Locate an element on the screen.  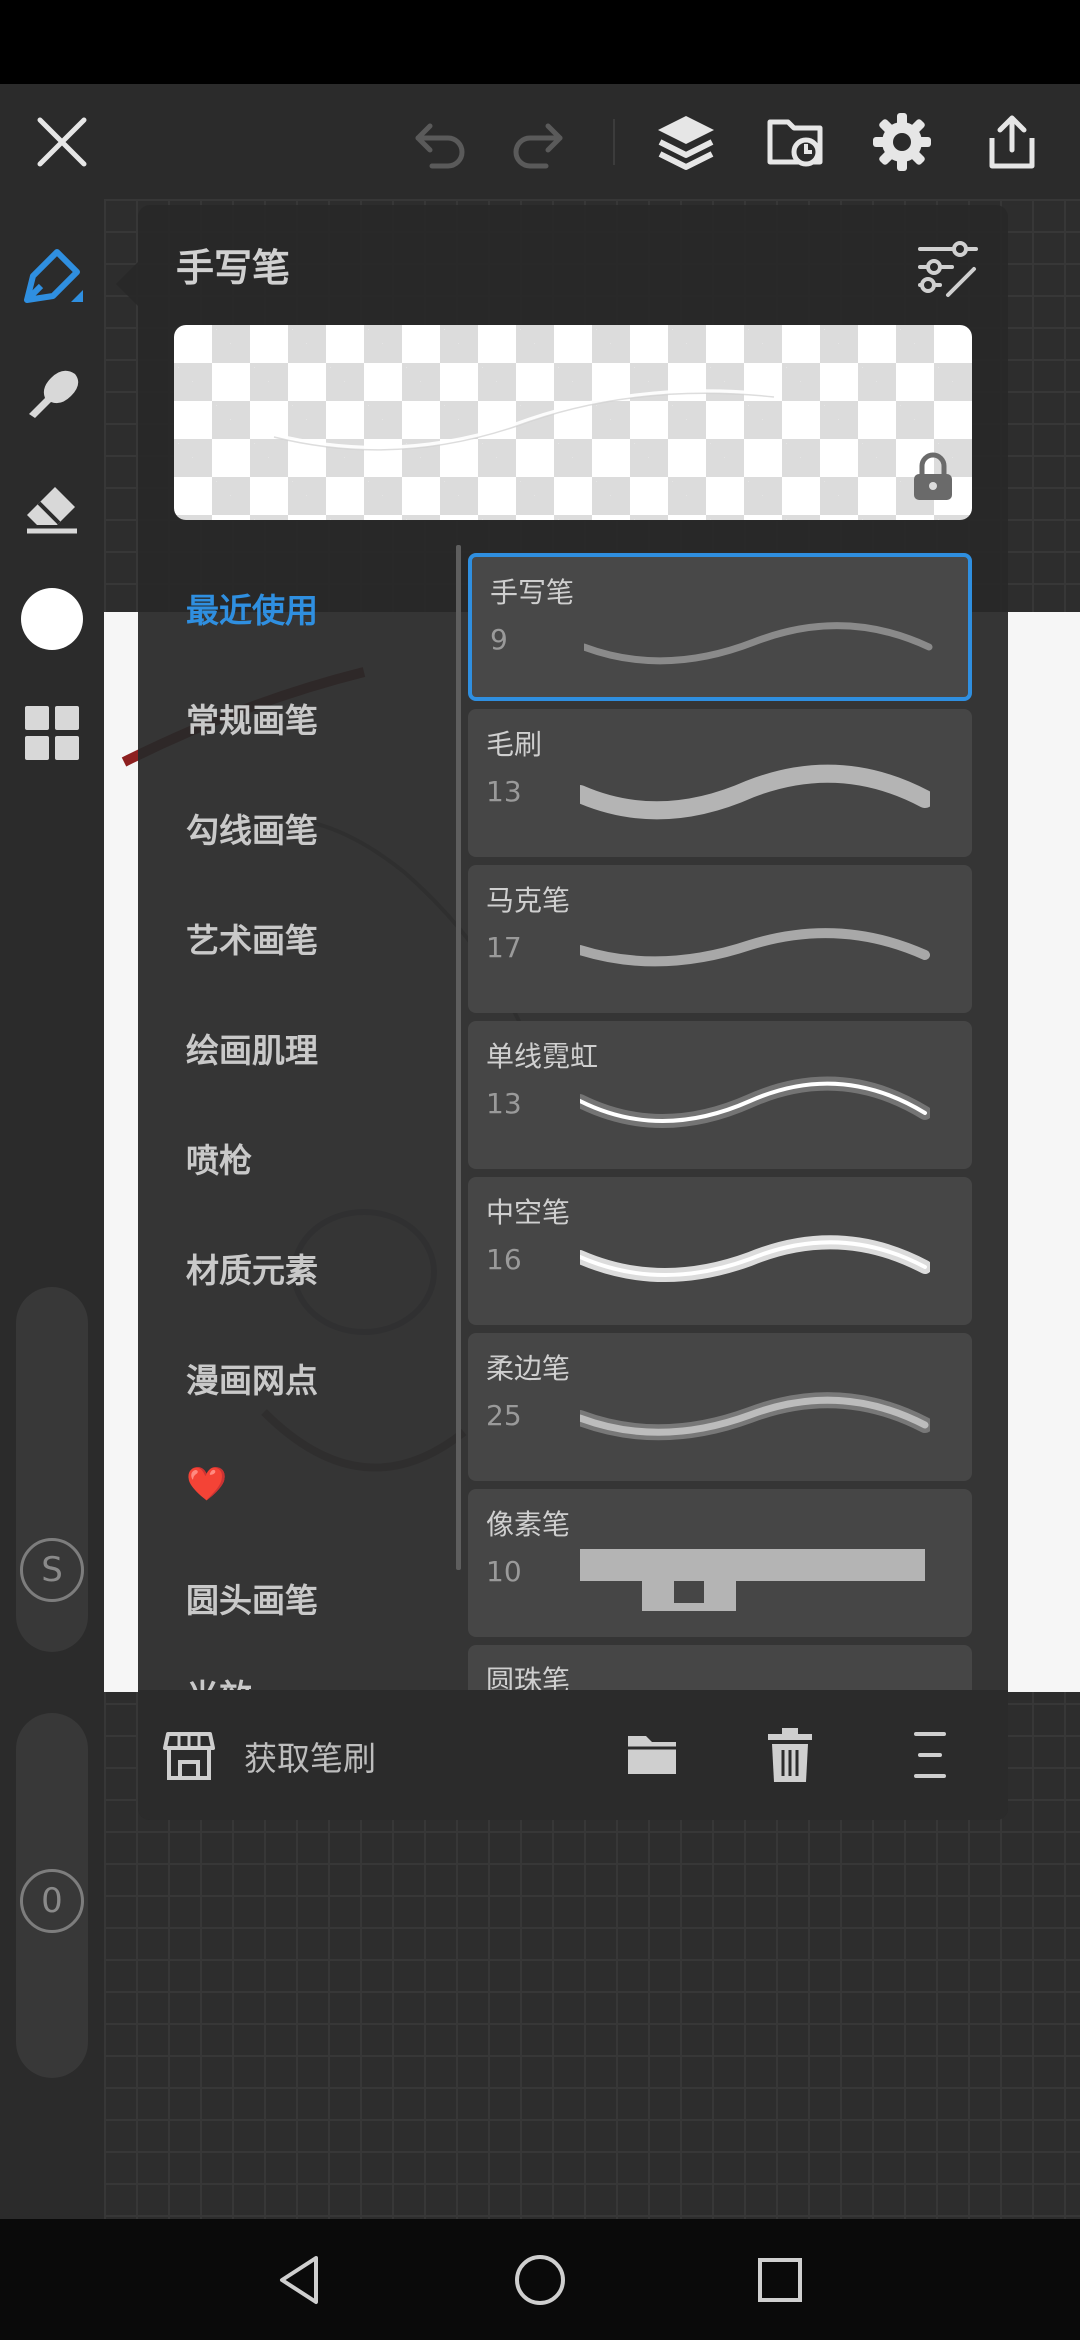
category-lighting: 光效 is located at coordinates (219, 1680).